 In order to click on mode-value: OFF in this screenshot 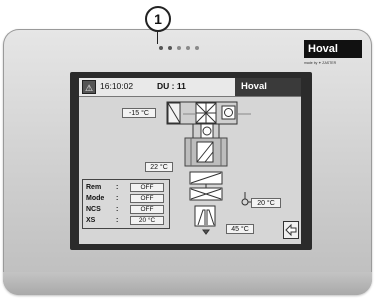, I will do `click(147, 198)`.